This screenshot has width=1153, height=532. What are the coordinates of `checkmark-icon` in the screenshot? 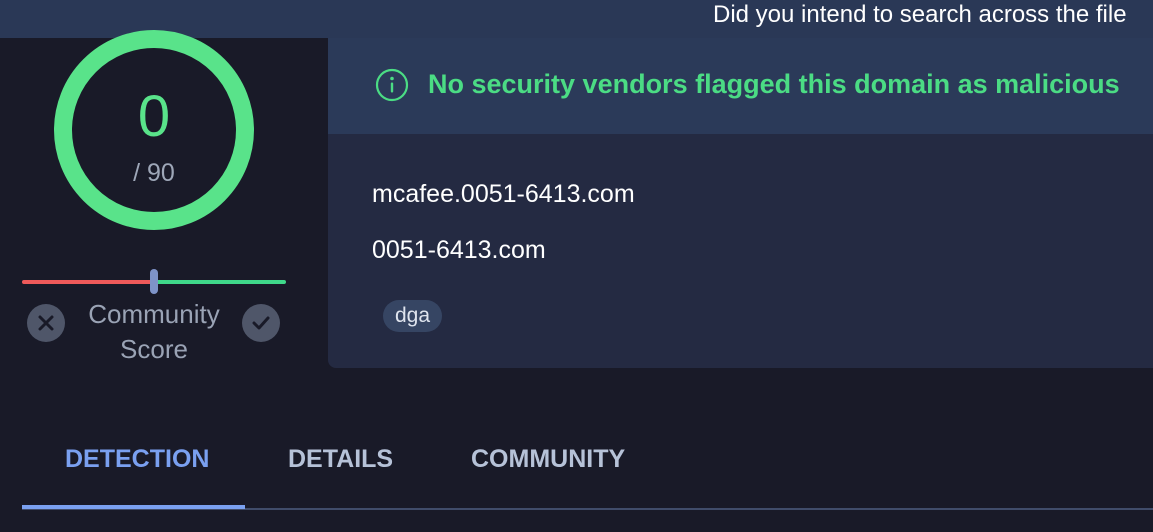 It's located at (261, 323).